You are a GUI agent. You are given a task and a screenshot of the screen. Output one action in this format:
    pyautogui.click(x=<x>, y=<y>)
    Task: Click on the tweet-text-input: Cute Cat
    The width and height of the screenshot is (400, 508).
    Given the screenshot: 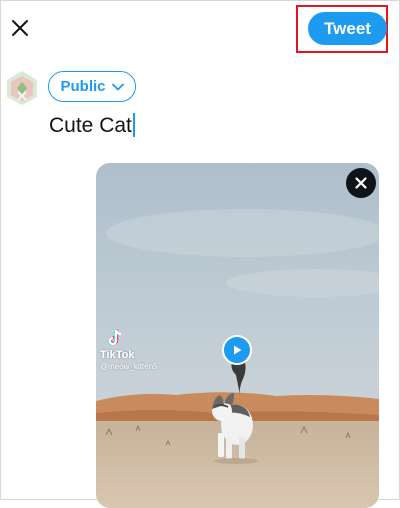 What is the action you would take?
    pyautogui.click(x=92, y=125)
    